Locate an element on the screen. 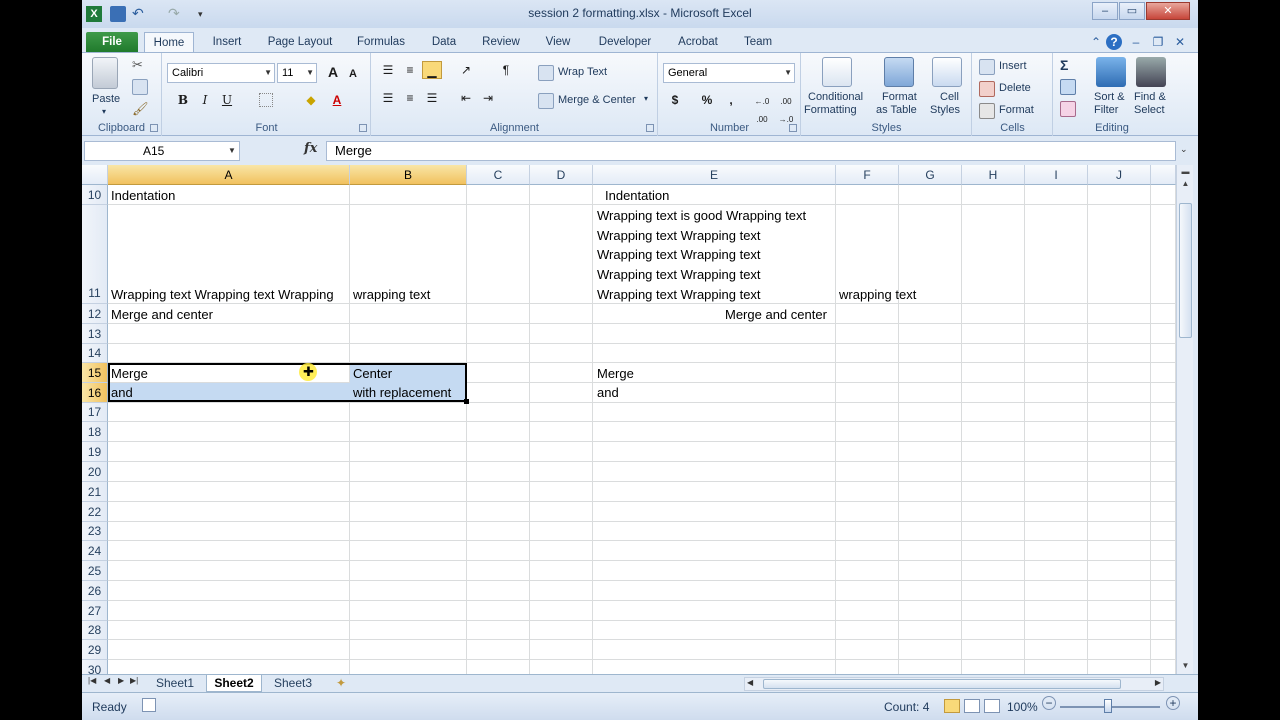 This screenshot has width=1280, height=720. tab-file: File is located at coordinates (112, 42).